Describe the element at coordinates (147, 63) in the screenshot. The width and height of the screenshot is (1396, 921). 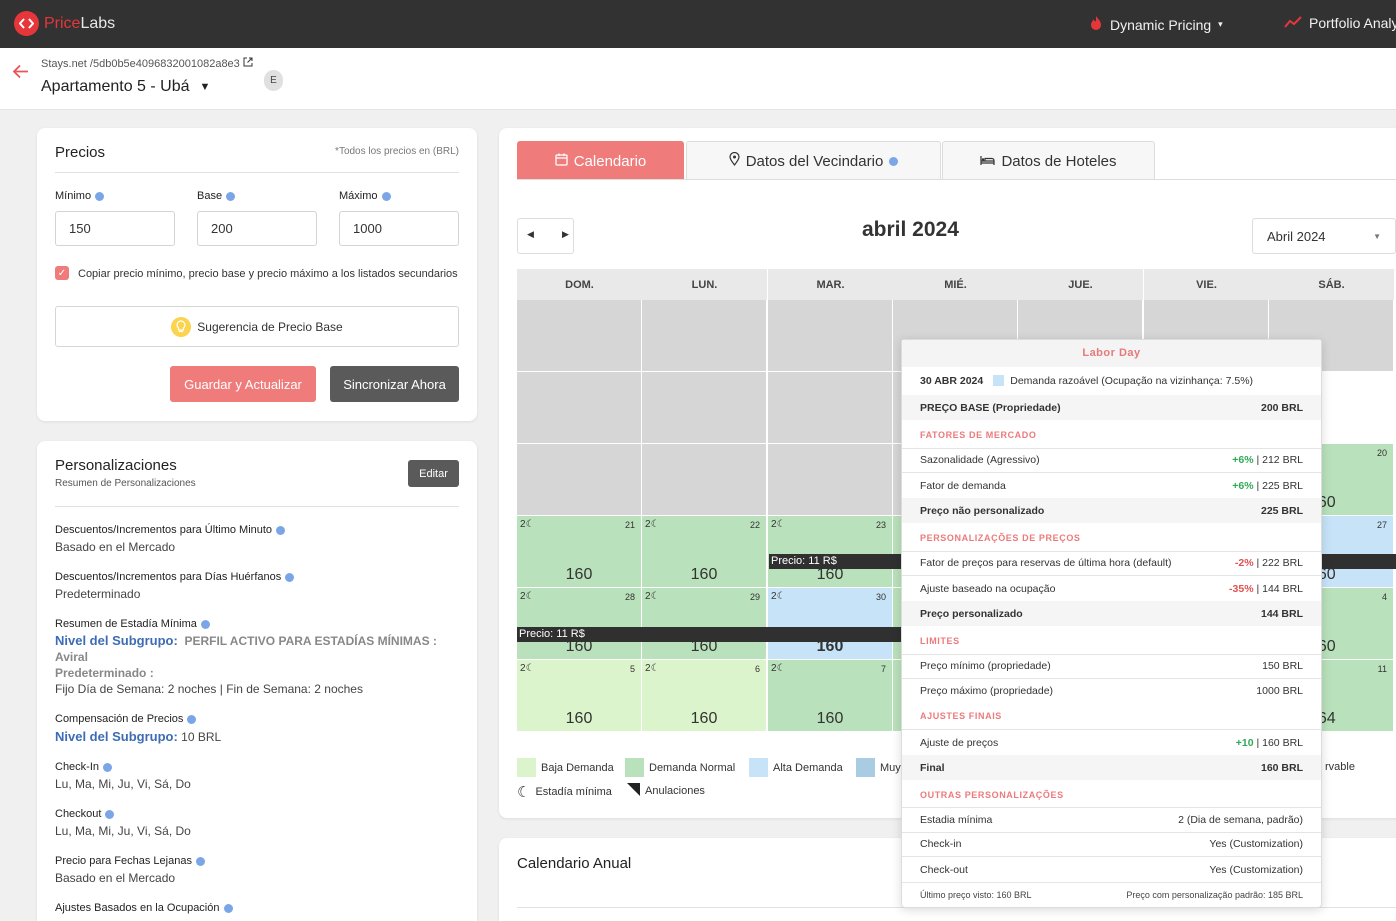
I see `breadcrumb: Stays.net /5db0b5e4096832001082a8e3` at that location.